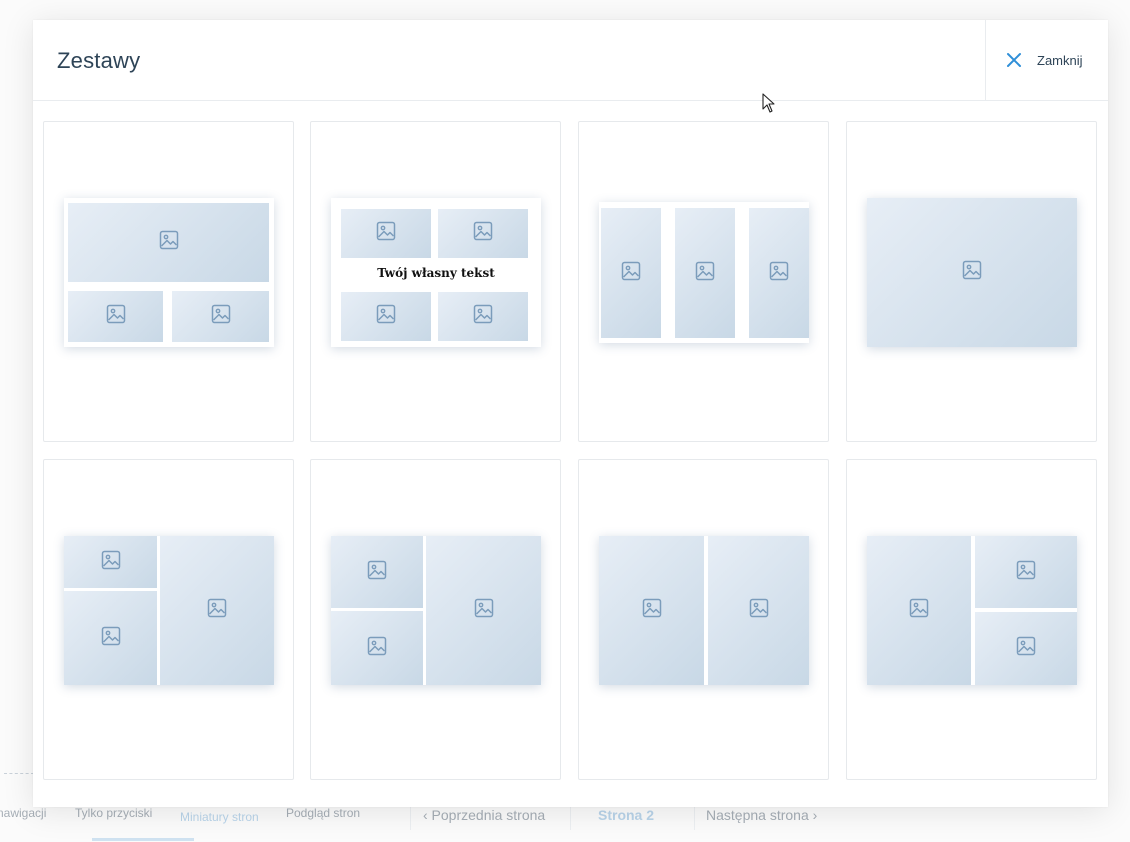 This screenshot has height=842, width=1130. What do you see at coordinates (114, 813) in the screenshot?
I see `background-tab-buttons-only: Tylko przyciski` at bounding box center [114, 813].